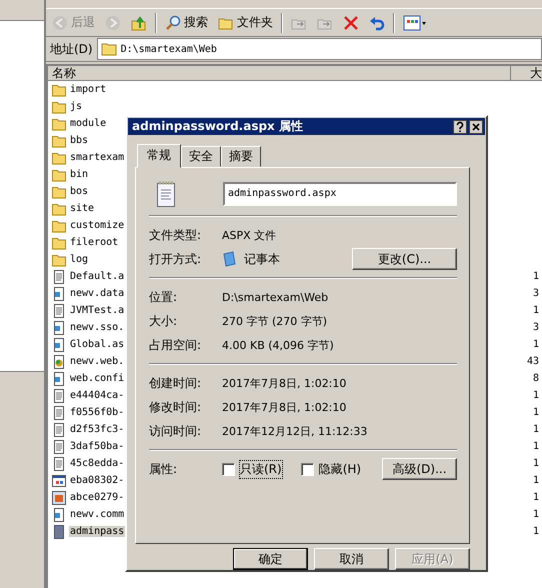 This screenshot has height=588, width=542. What do you see at coordinates (476, 127) in the screenshot?
I see `close-icon` at bounding box center [476, 127].